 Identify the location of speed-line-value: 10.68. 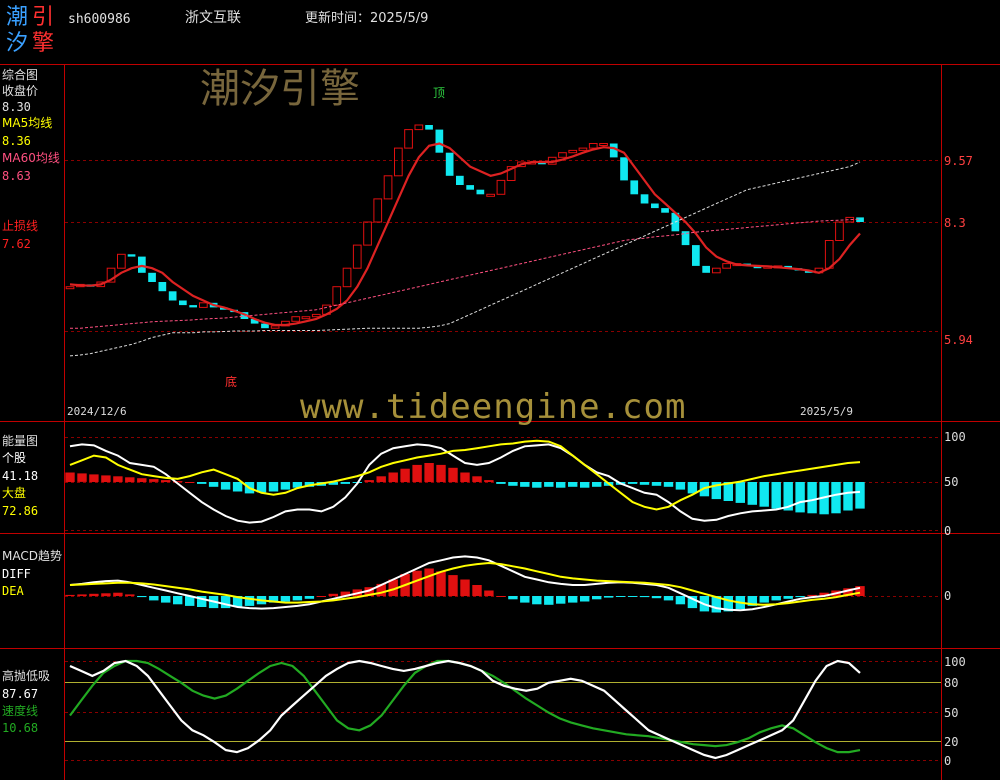
(20, 728).